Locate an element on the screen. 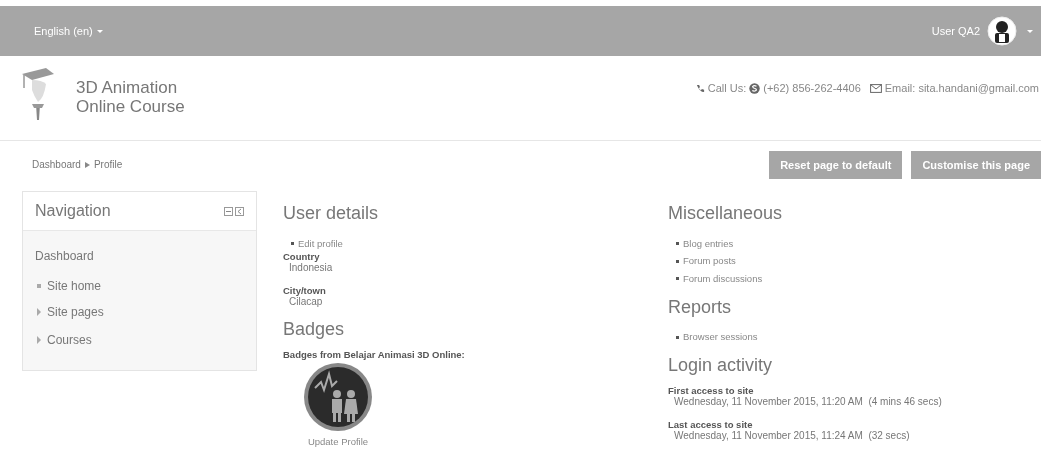  badge-name: Update Profile is located at coordinates (338, 441).